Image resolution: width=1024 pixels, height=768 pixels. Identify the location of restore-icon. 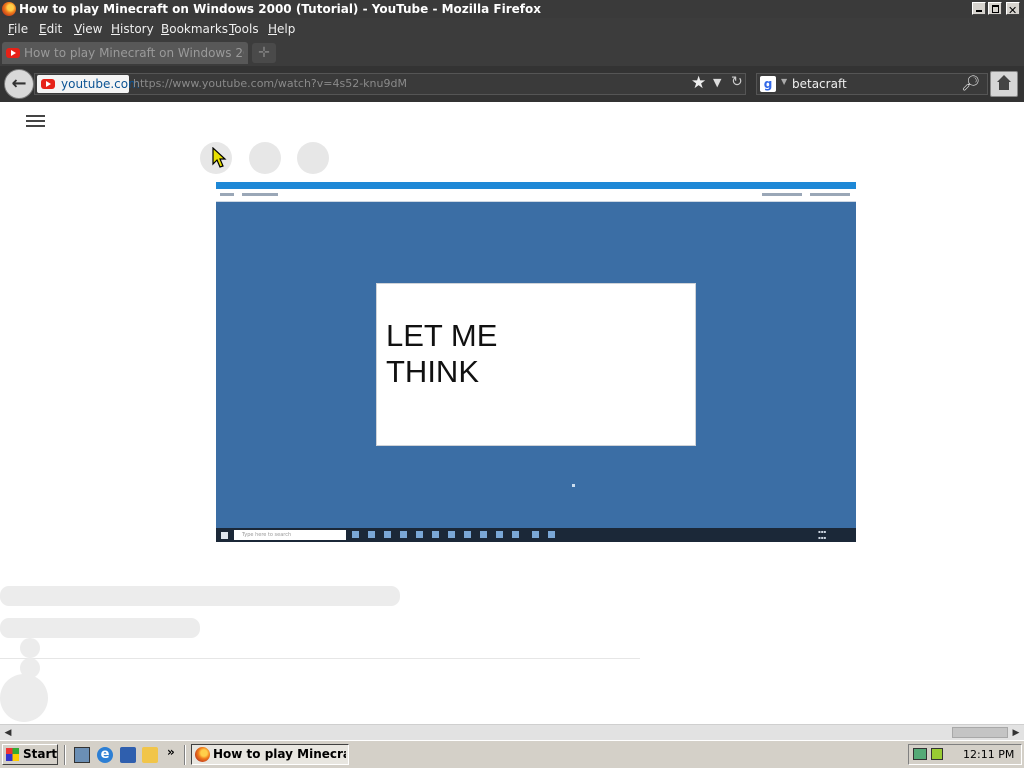
(995, 9).